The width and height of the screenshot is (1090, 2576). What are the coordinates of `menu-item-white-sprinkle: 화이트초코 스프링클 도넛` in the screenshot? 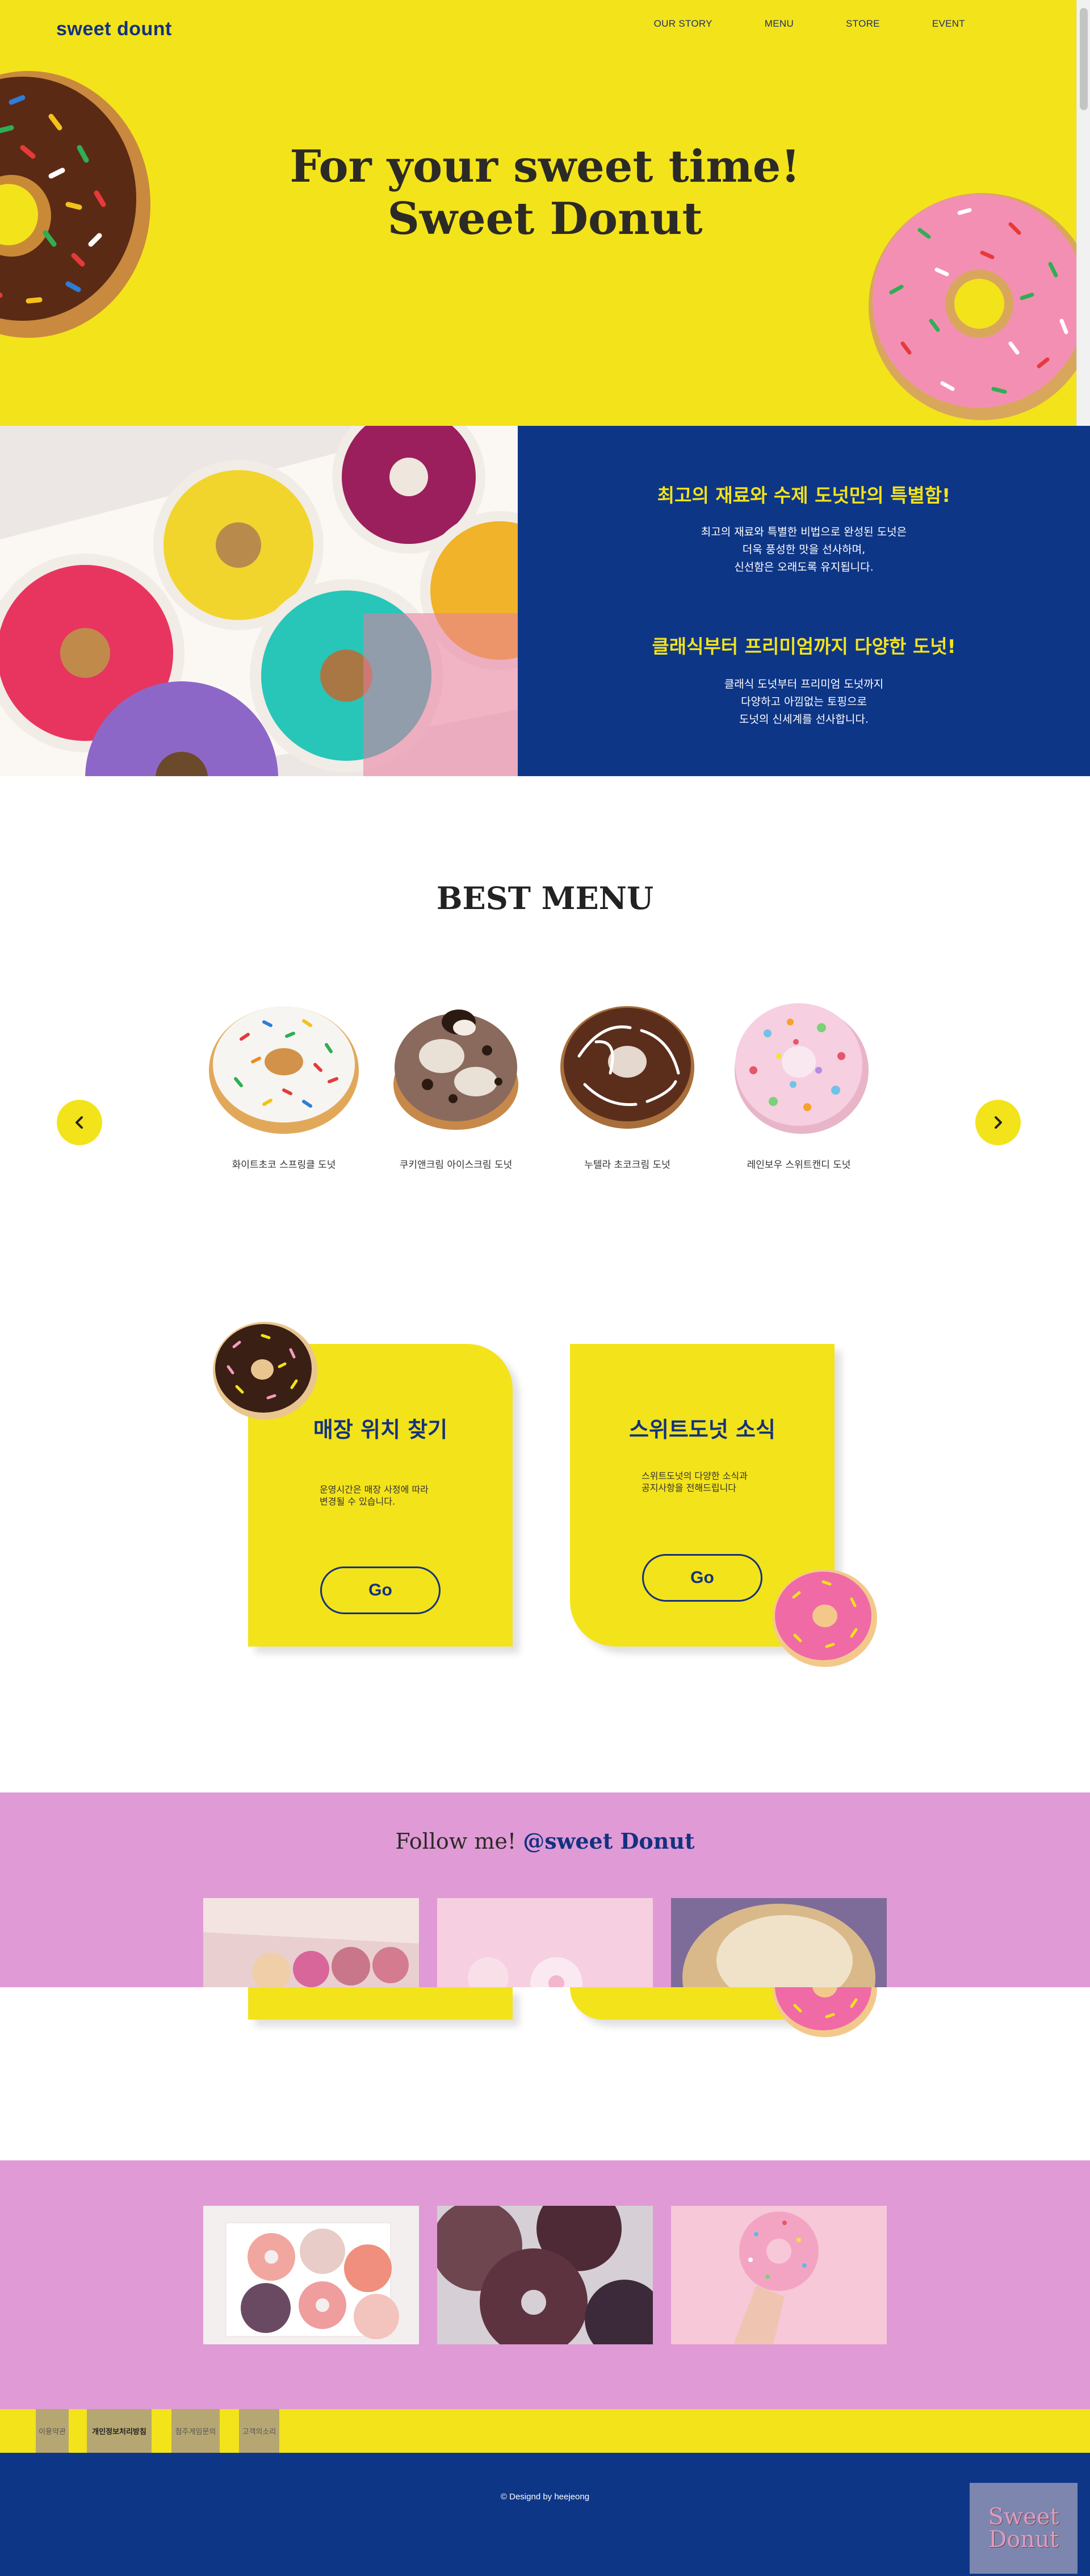 It's located at (284, 1079).